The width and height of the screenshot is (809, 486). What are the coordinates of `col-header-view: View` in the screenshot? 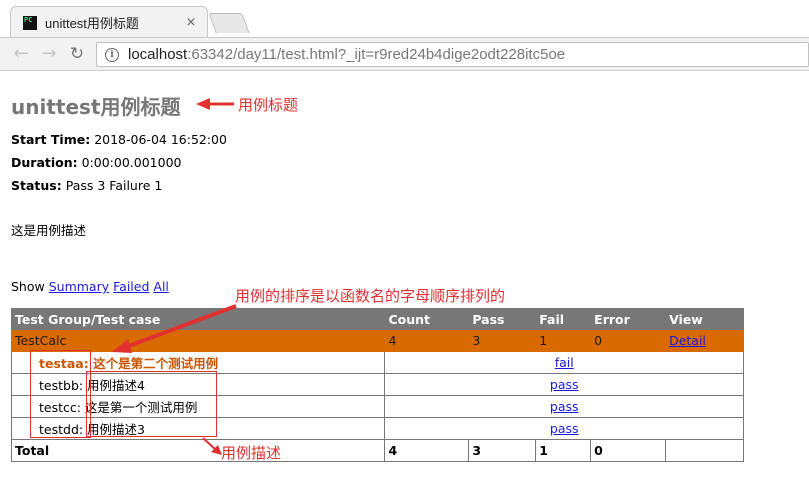 It's located at (704, 319).